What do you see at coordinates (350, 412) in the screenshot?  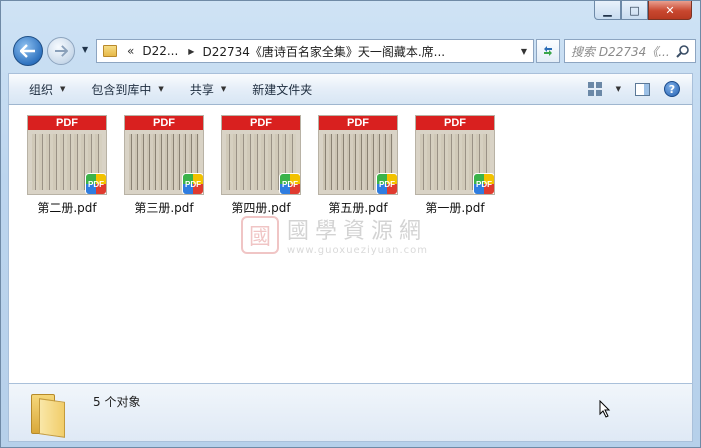 I see `details-pane: 5 个对象` at bounding box center [350, 412].